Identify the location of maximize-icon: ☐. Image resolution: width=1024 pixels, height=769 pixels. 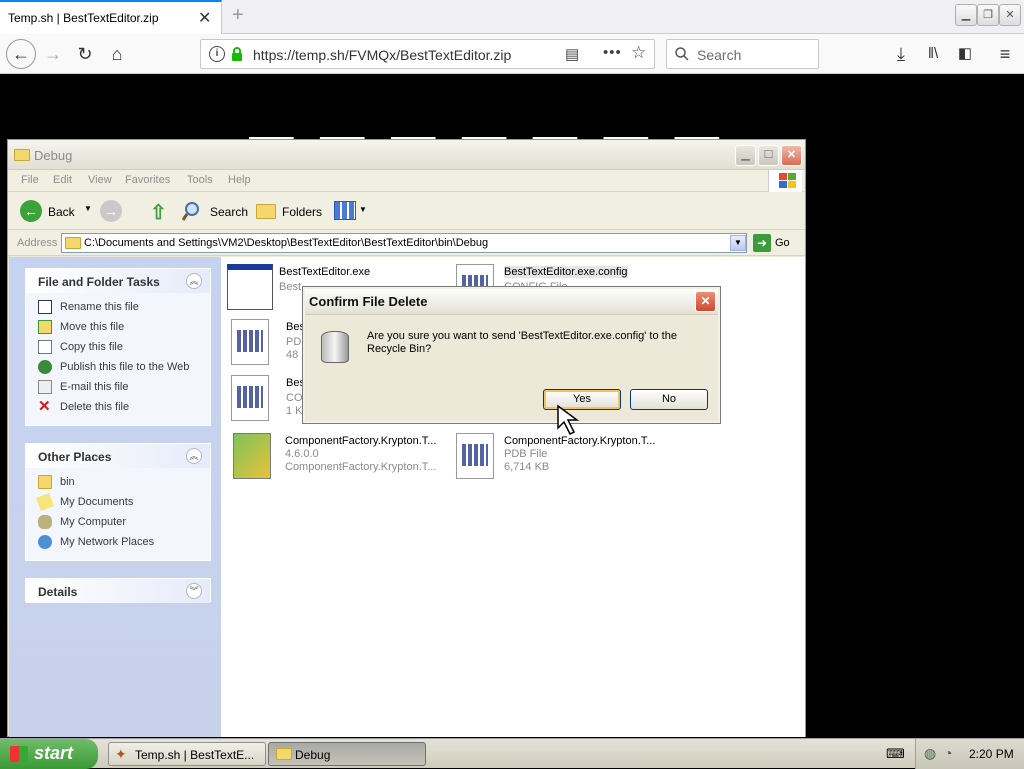
(768, 155).